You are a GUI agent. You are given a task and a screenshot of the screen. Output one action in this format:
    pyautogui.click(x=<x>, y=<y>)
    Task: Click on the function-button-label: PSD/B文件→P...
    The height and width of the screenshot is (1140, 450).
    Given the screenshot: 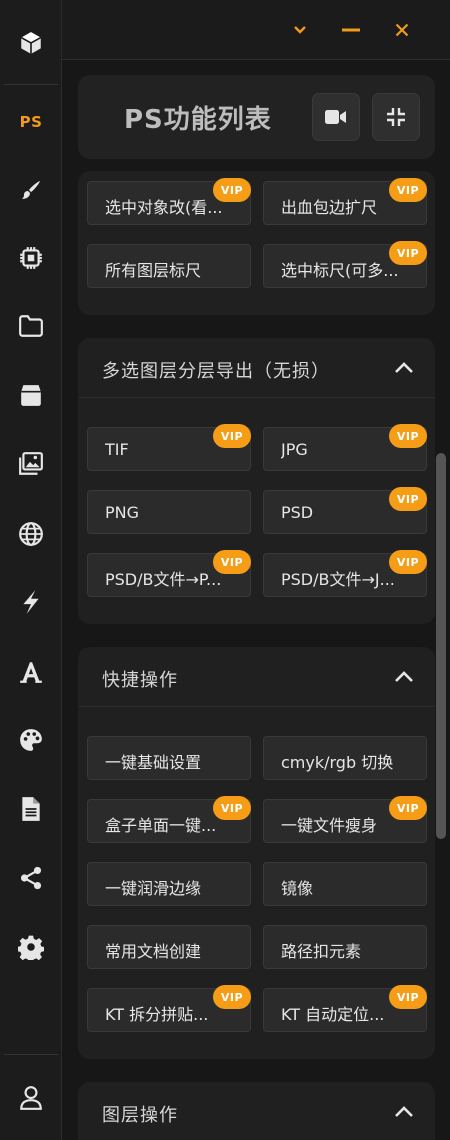 What is the action you would take?
    pyautogui.click(x=163, y=579)
    